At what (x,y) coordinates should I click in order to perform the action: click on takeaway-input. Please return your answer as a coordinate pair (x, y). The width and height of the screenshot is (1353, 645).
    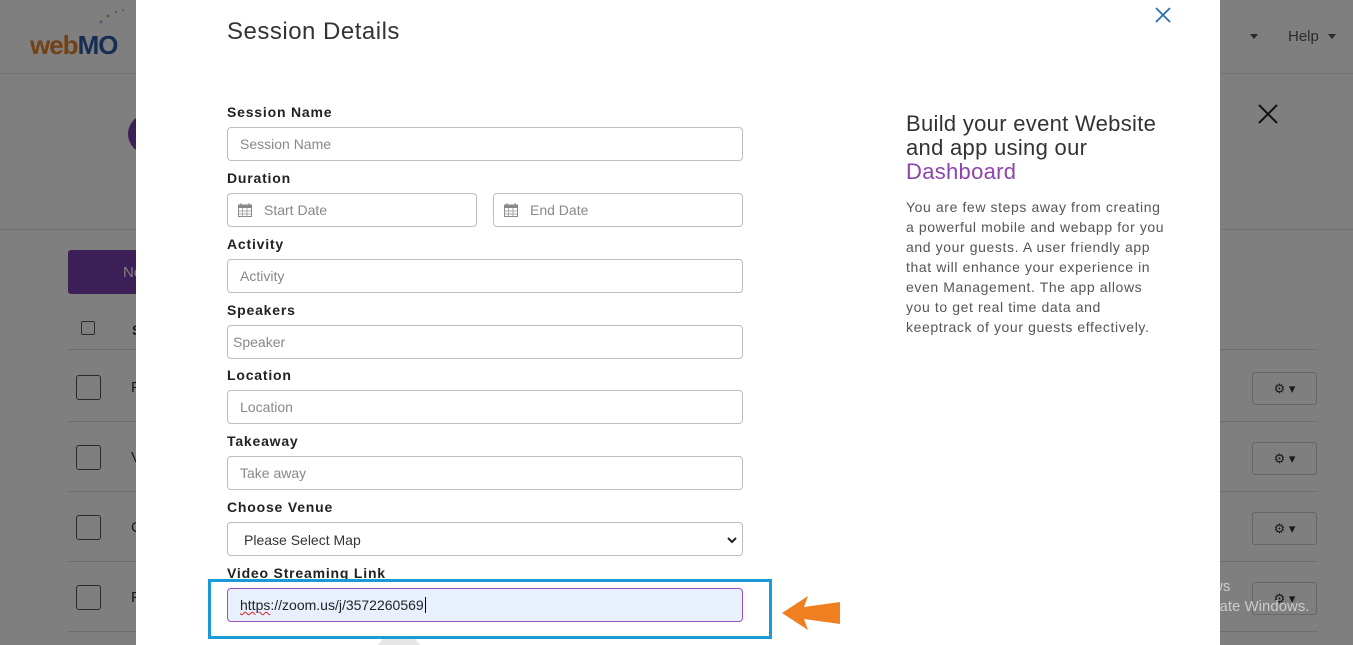
    Looking at the image, I should click on (485, 473).